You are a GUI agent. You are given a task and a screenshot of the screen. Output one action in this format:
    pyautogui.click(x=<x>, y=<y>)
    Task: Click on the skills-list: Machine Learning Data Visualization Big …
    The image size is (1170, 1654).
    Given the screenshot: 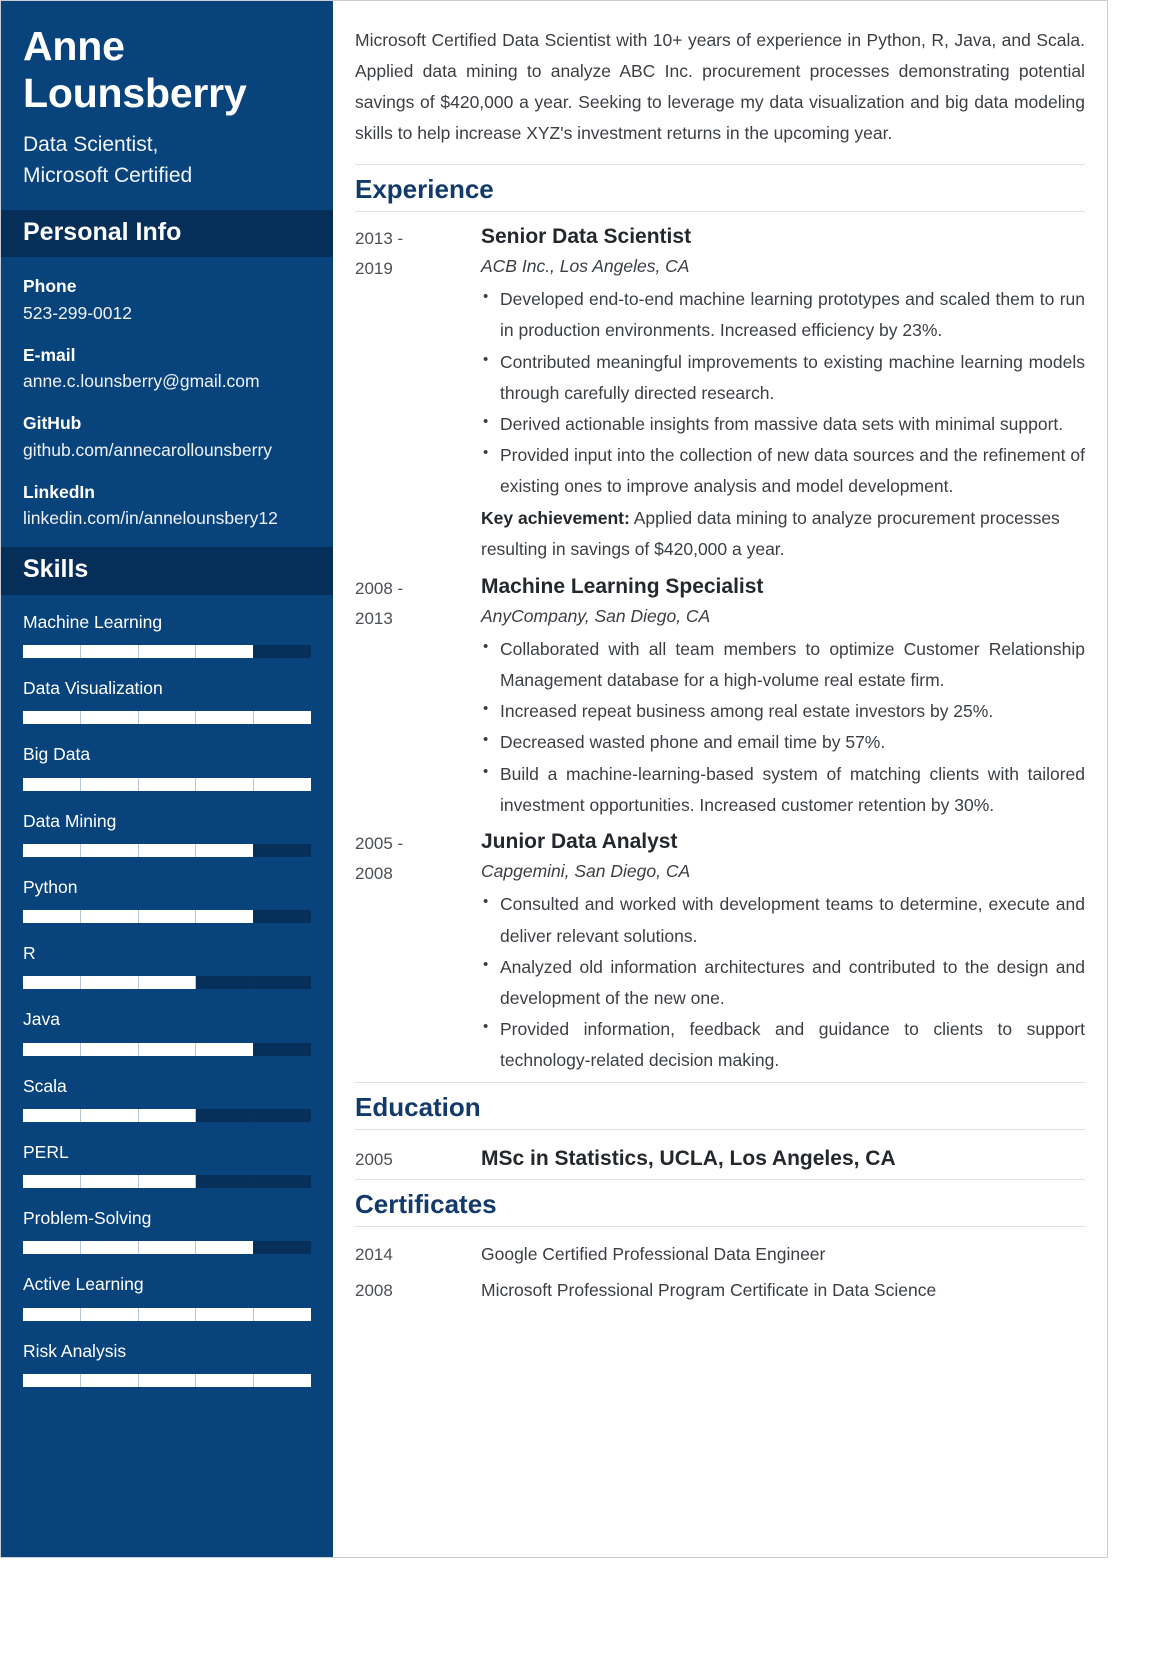 What is the action you would take?
    pyautogui.click(x=167, y=1009)
    